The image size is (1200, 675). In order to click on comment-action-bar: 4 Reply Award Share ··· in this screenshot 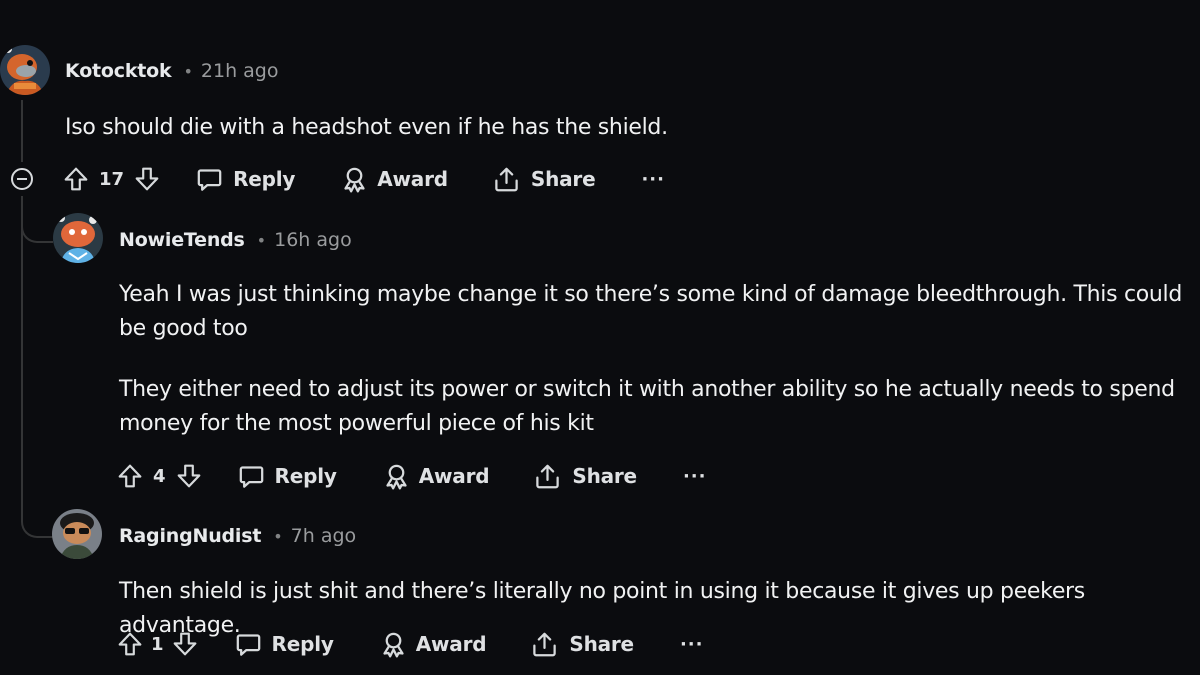, I will do `click(411, 476)`.